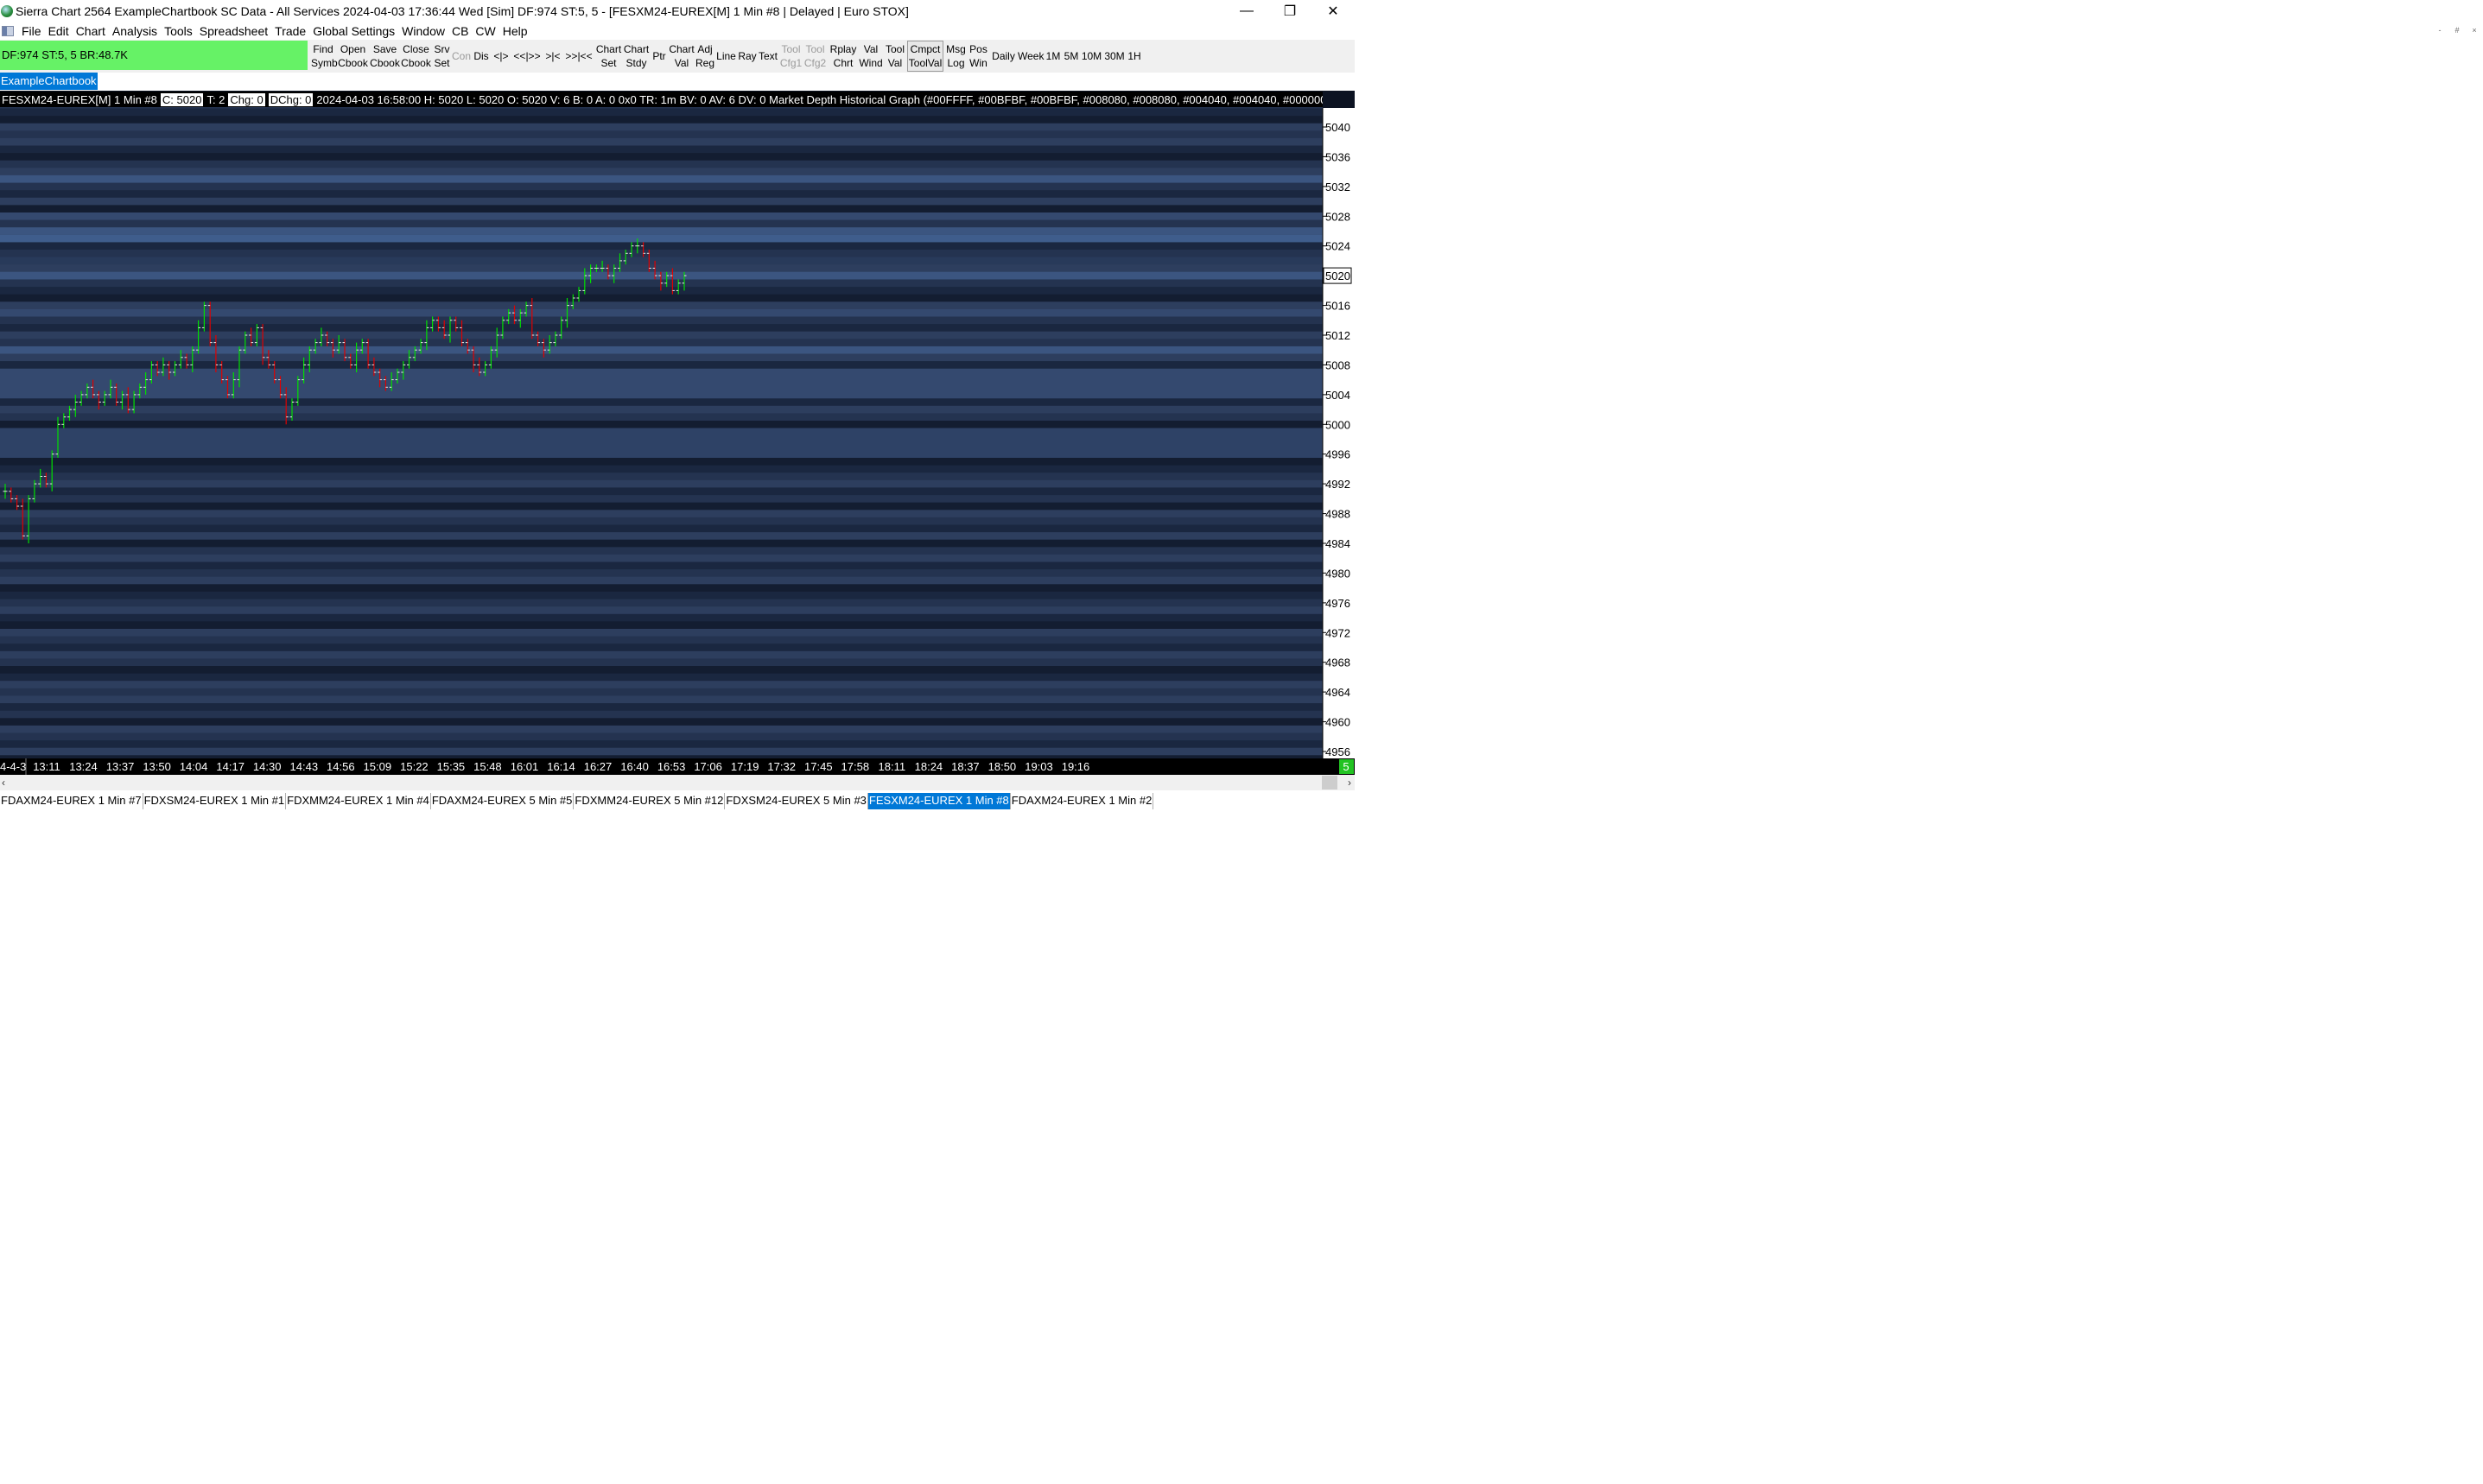  I want to click on toolbar-button-label: Log, so click(956, 63).